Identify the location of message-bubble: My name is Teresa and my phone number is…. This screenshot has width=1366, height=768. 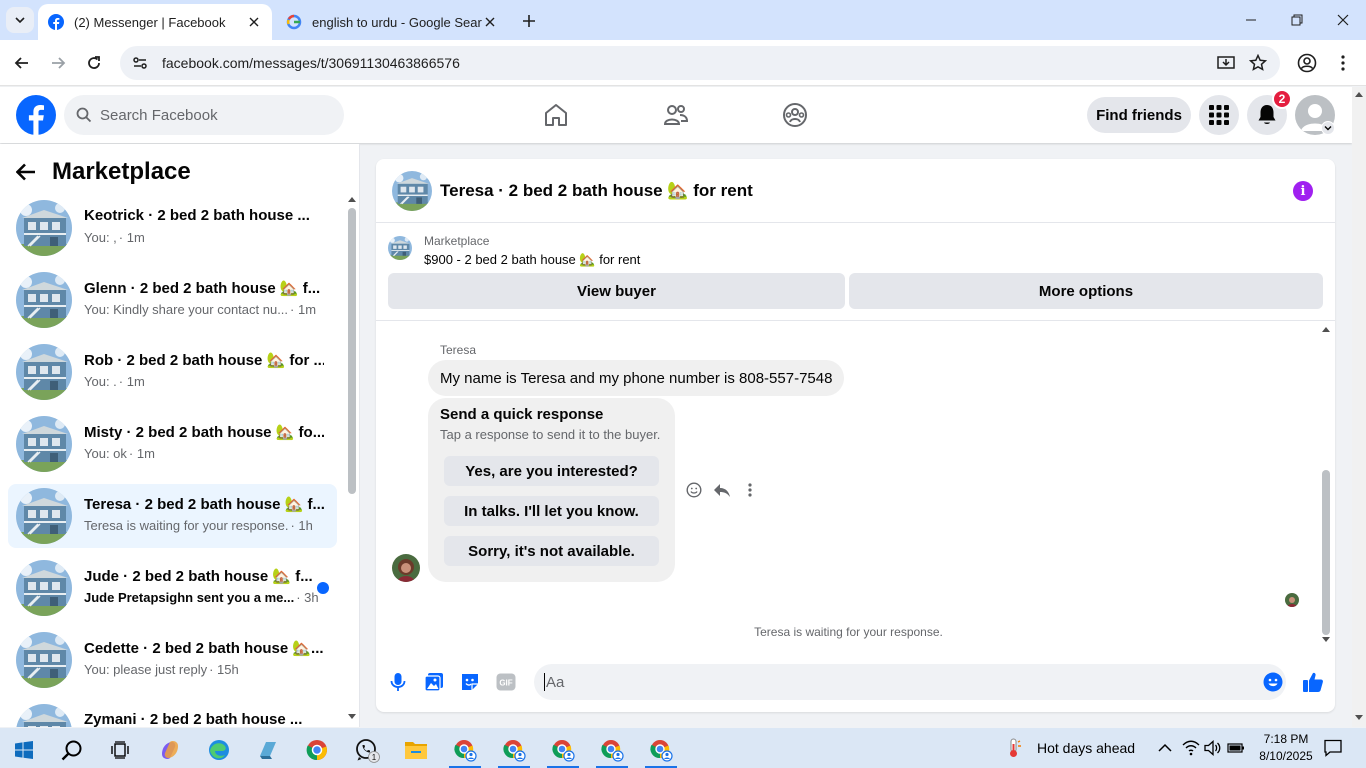
(636, 378).